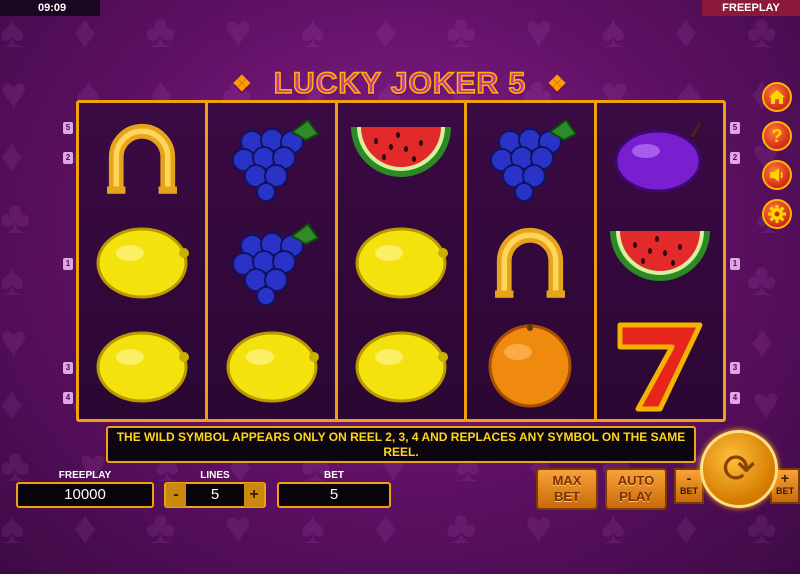  I want to click on lines-value: 5, so click(215, 494).